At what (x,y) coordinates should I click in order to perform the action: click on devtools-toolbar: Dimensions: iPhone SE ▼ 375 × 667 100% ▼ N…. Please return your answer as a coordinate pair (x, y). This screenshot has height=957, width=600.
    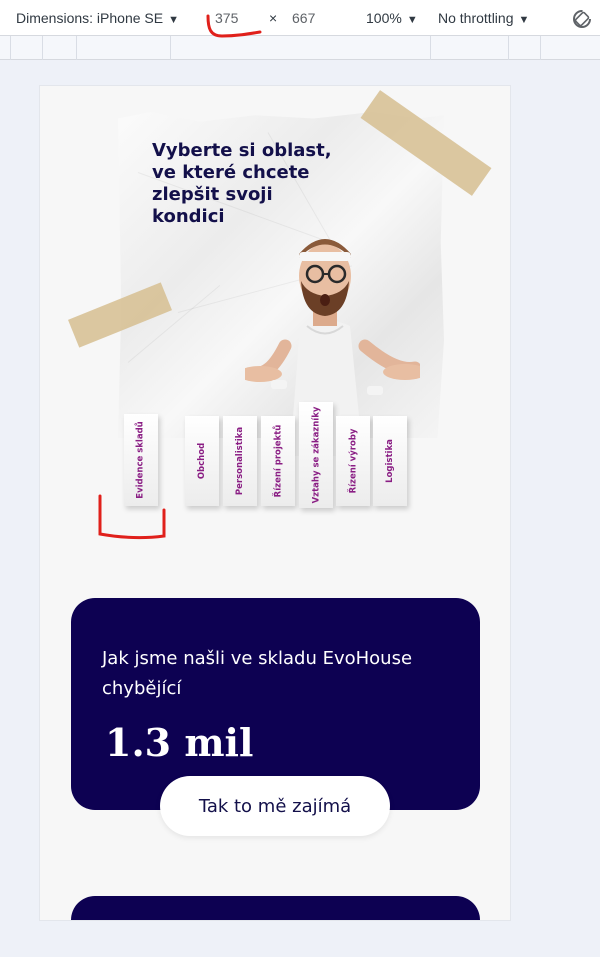
    Looking at the image, I should click on (300, 18).